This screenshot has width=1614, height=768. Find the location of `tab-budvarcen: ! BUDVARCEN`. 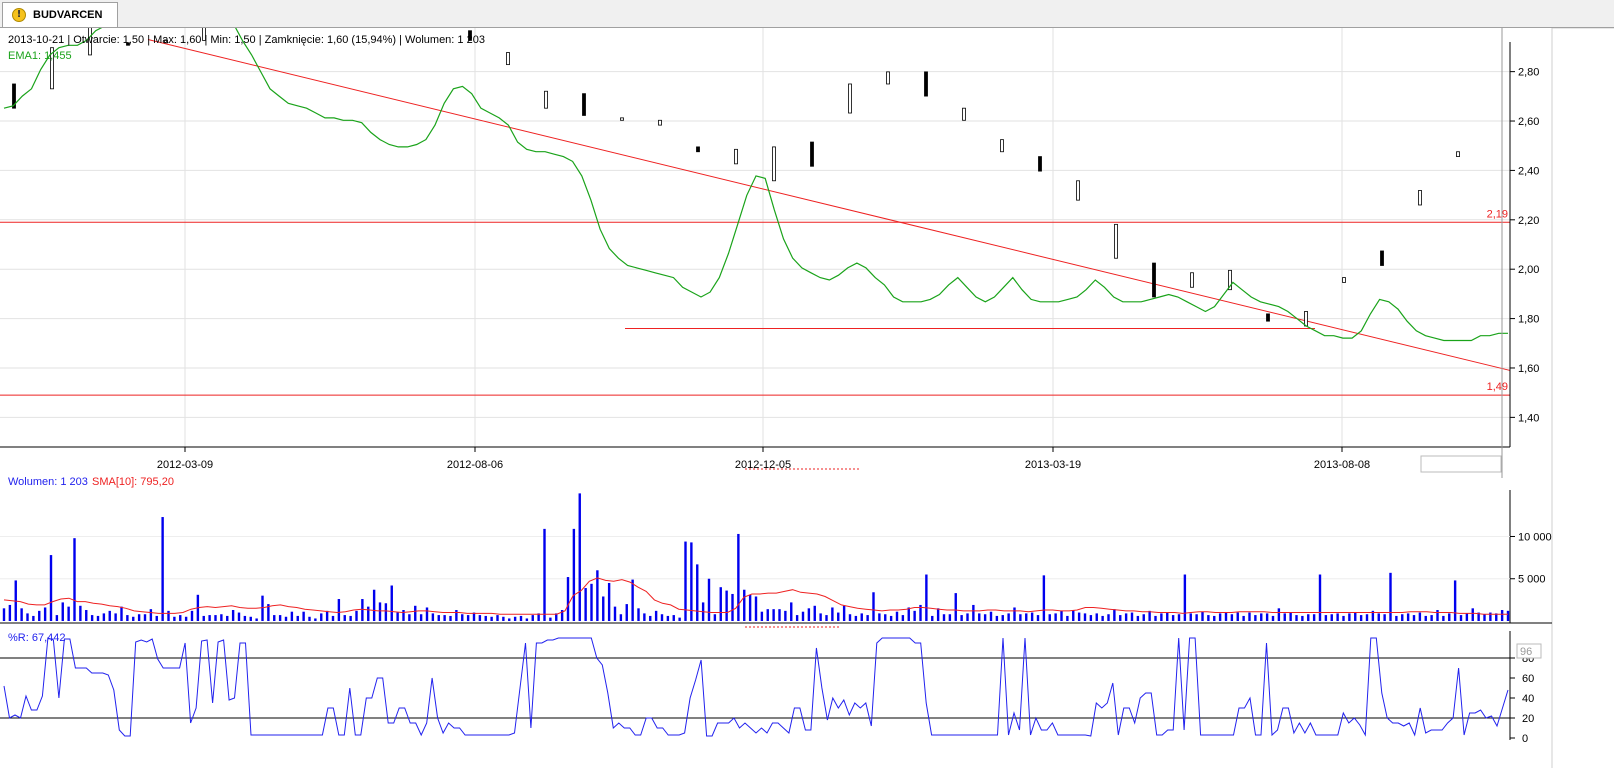

tab-budvarcen: ! BUDVARCEN is located at coordinates (60, 14).